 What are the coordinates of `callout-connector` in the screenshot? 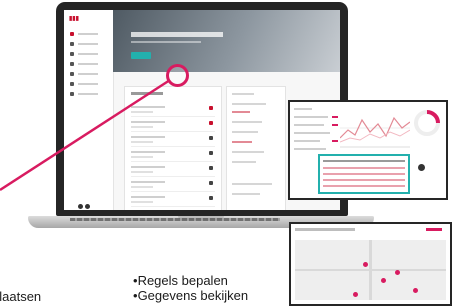 It's located at (85, 135).